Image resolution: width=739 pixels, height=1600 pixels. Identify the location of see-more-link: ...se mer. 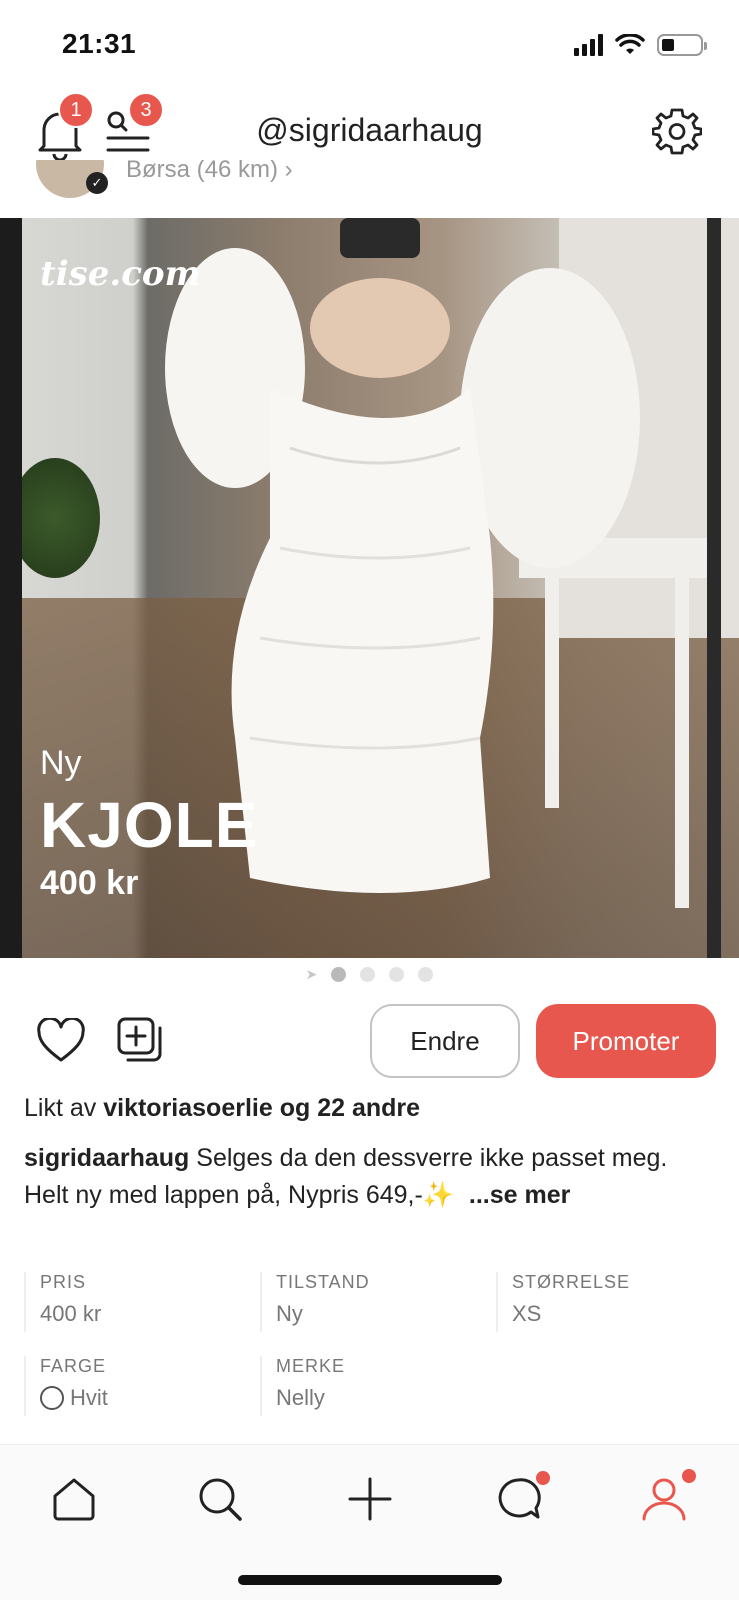
(519, 1195).